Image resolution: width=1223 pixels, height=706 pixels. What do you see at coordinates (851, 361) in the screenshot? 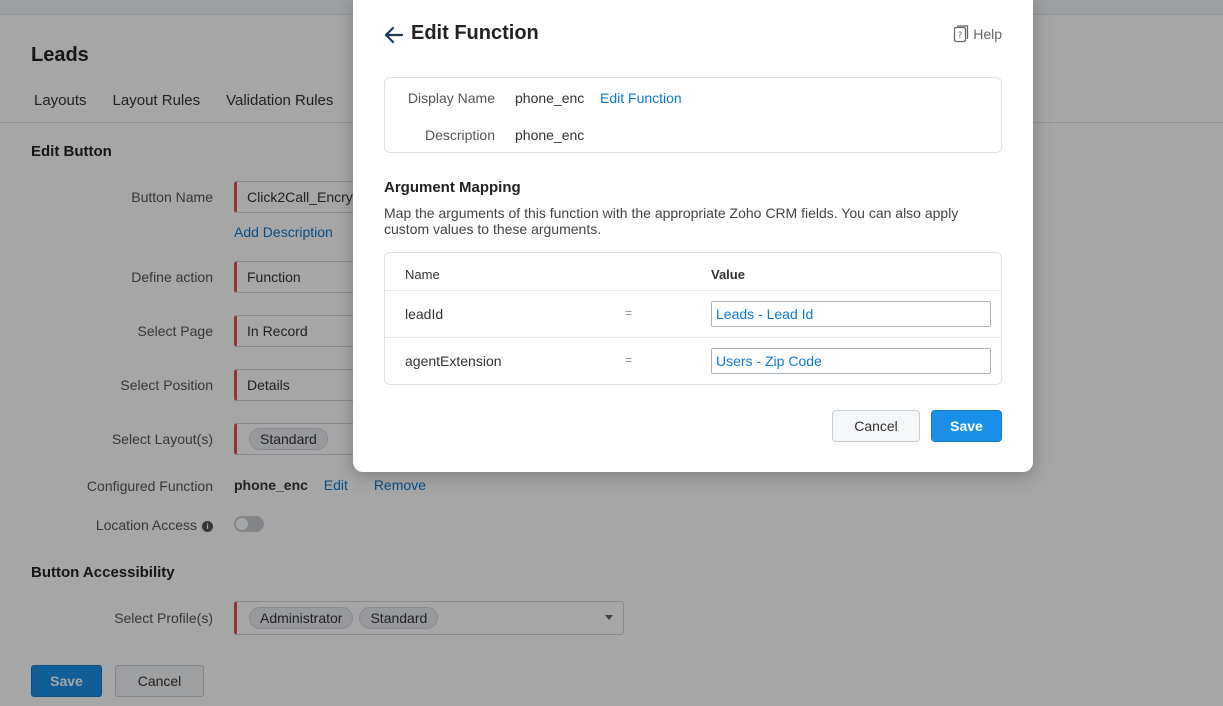
I see `argument-value-input: Users - Zip Code` at bounding box center [851, 361].